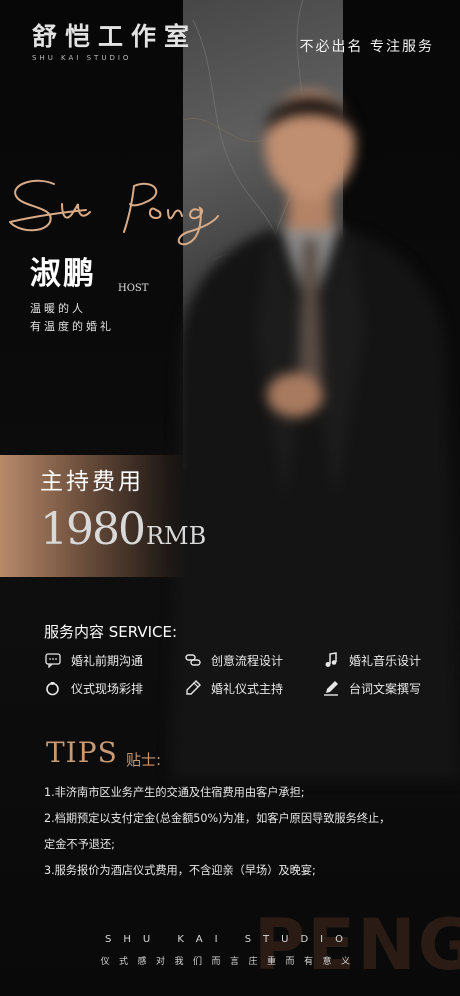 This screenshot has height=996, width=460. Describe the element at coordinates (63, 274) in the screenshot. I see `host-name-cn: 淑鹏` at that location.